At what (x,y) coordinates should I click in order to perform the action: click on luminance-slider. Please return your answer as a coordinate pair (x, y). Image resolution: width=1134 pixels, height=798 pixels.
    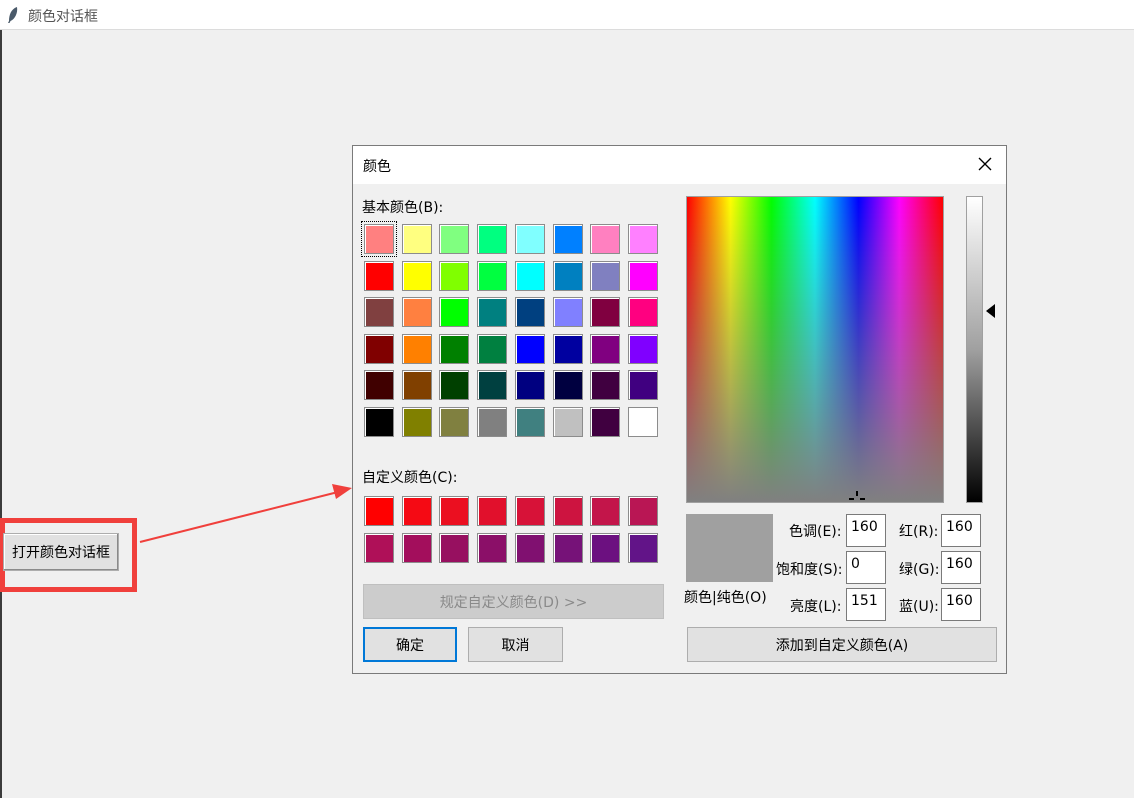
    Looking at the image, I should click on (974, 349).